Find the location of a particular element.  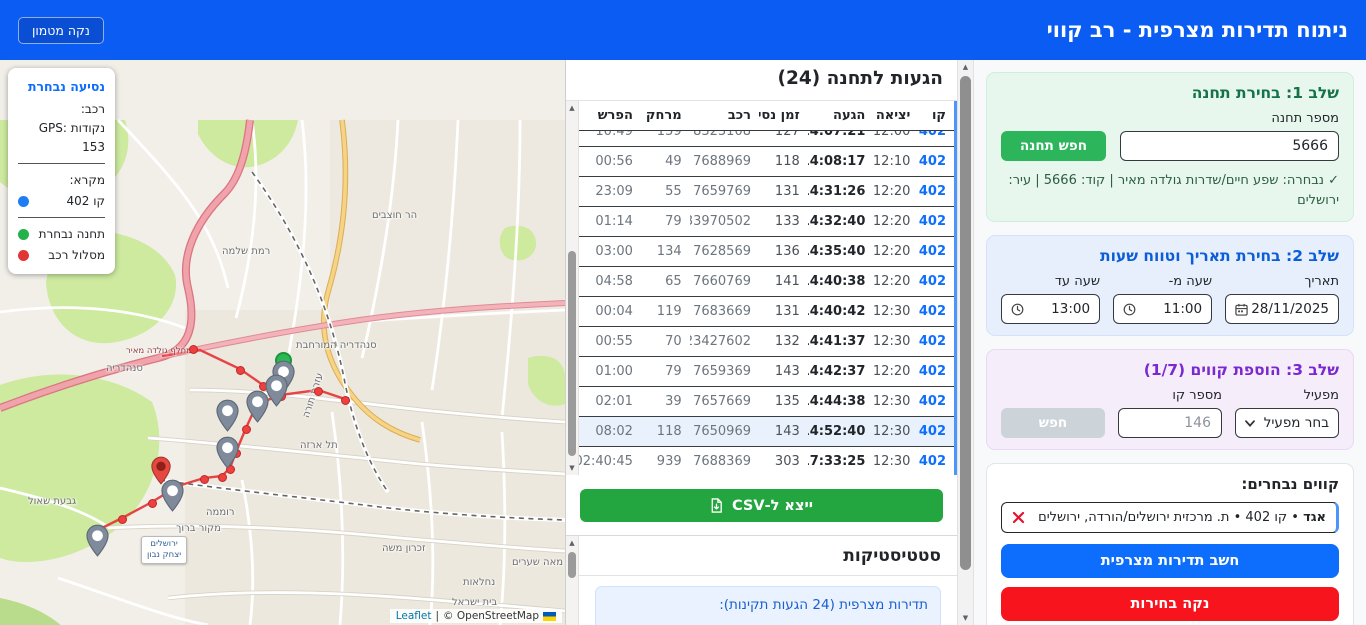

table-row: 40212:2014:32:40133339705027901:14 is located at coordinates (766, 222).